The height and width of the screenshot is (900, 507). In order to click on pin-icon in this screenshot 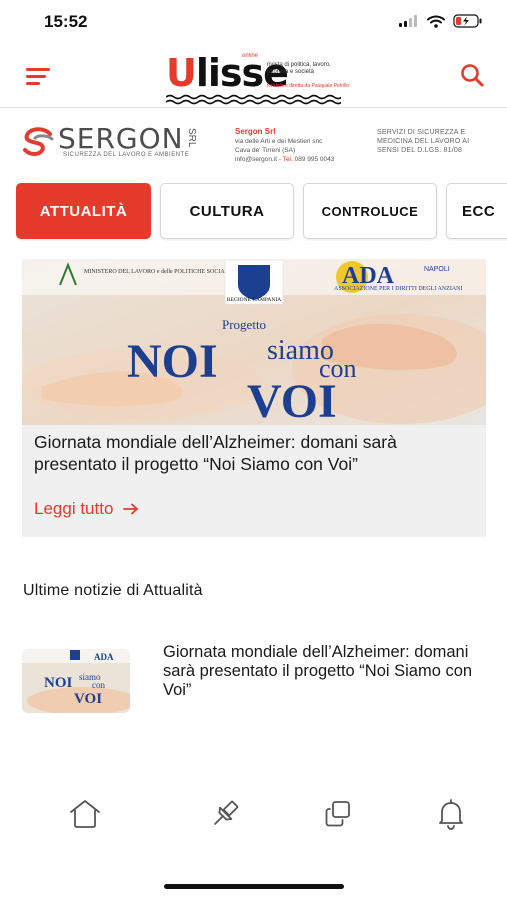, I will do `click(226, 812)`.